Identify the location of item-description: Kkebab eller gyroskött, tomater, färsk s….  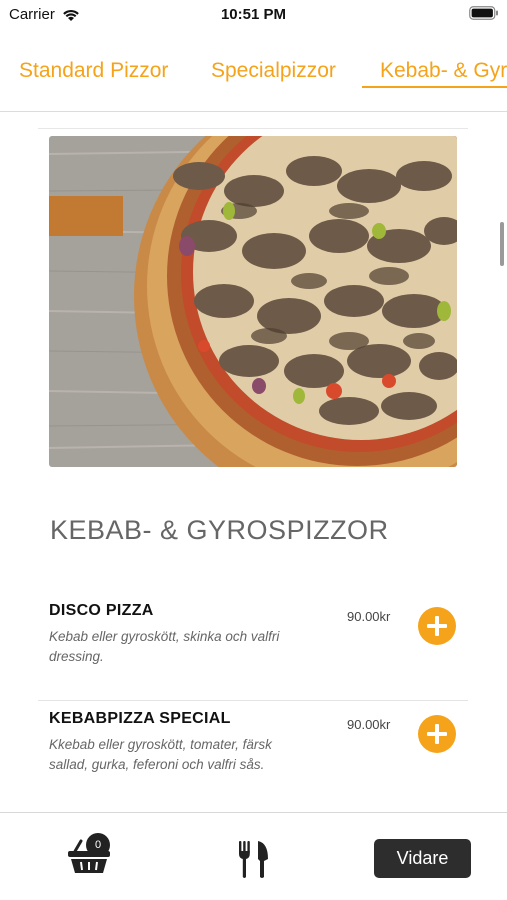
(160, 754).